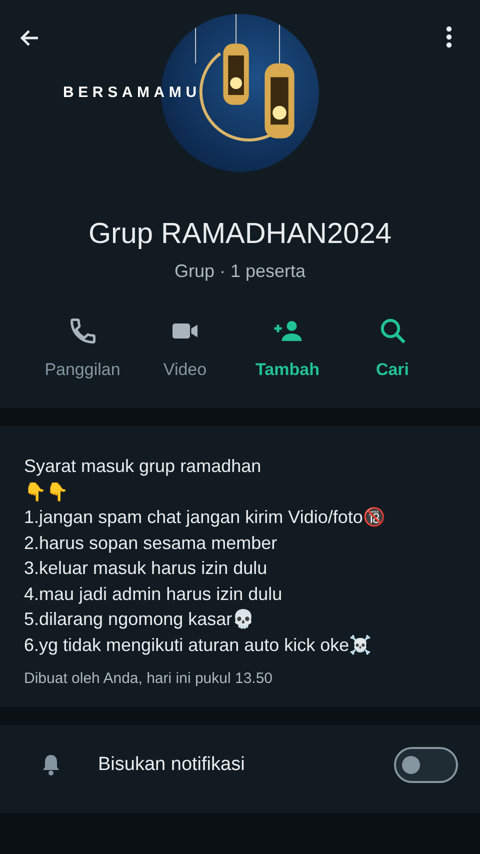  What do you see at coordinates (287, 348) in the screenshot?
I see `action-button: Tambah` at bounding box center [287, 348].